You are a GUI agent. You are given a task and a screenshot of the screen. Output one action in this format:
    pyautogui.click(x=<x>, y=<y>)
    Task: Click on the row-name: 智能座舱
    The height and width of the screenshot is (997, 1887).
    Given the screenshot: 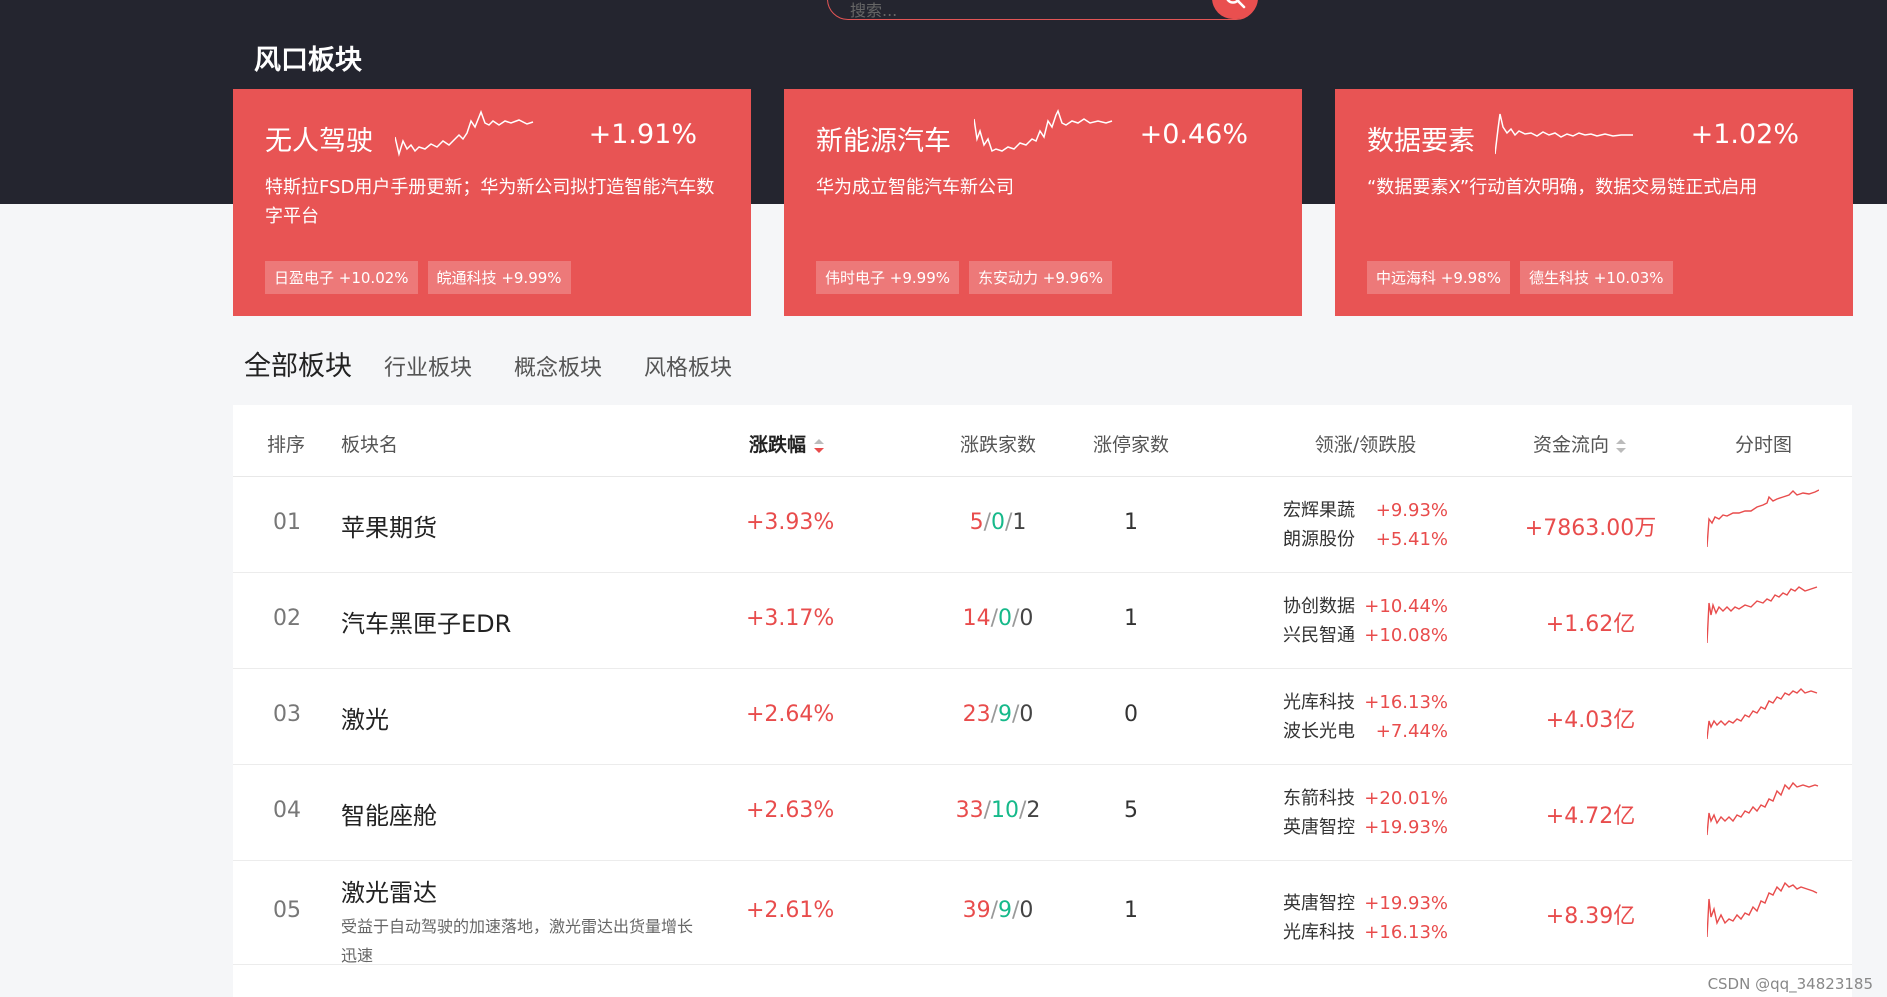 What is the action you would take?
    pyautogui.click(x=389, y=813)
    